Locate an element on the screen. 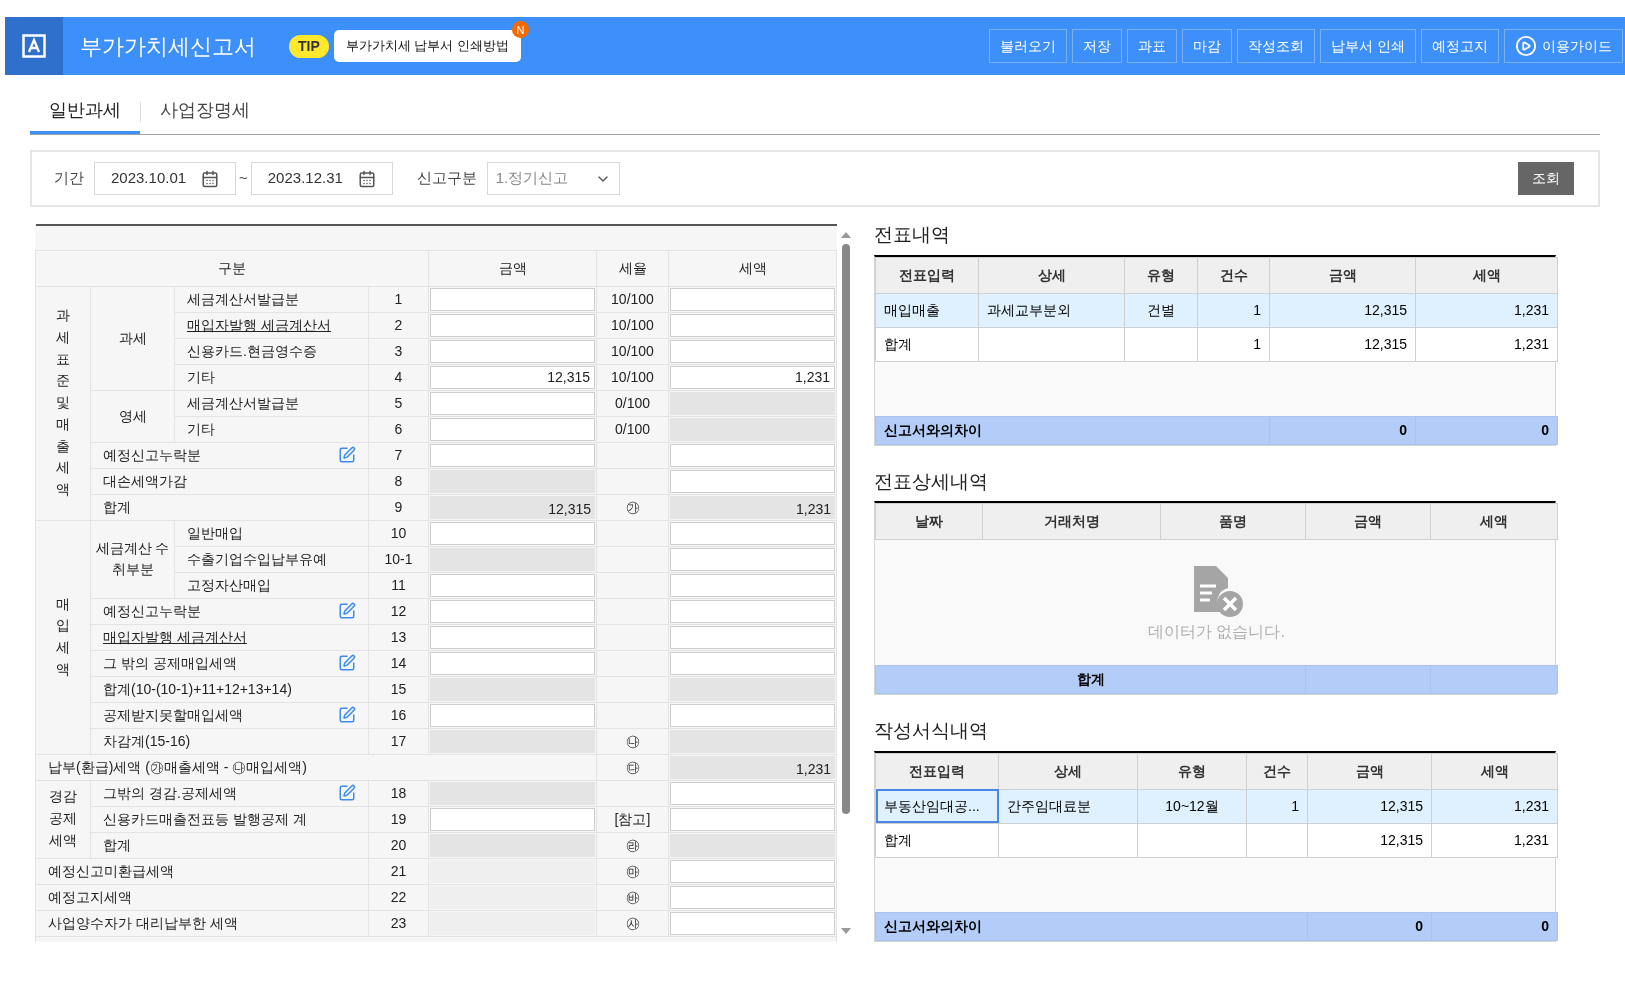 The image size is (1625, 987). line-number: 18 is located at coordinates (398, 792).